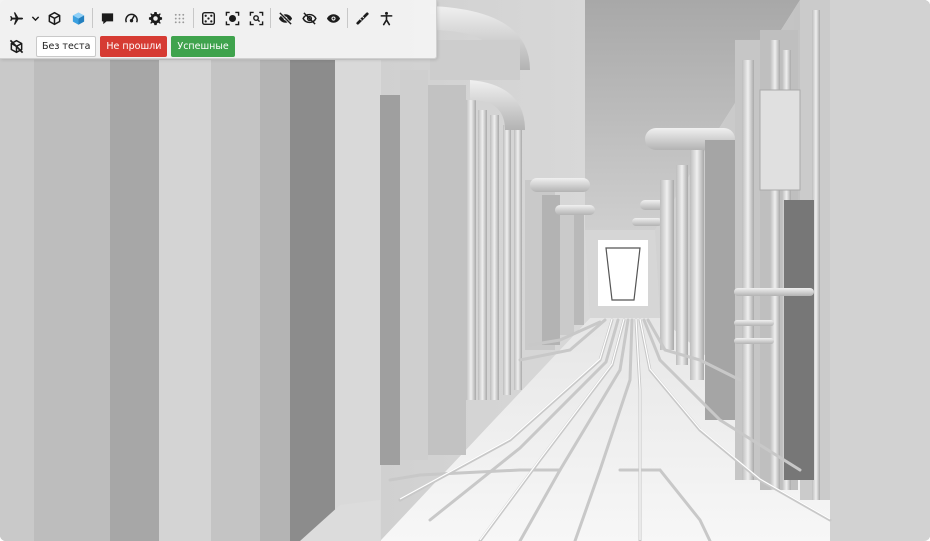 Image resolution: width=930 pixels, height=541 pixels. Describe the element at coordinates (256, 18) in the screenshot. I see `zoom-fit-icon` at that location.